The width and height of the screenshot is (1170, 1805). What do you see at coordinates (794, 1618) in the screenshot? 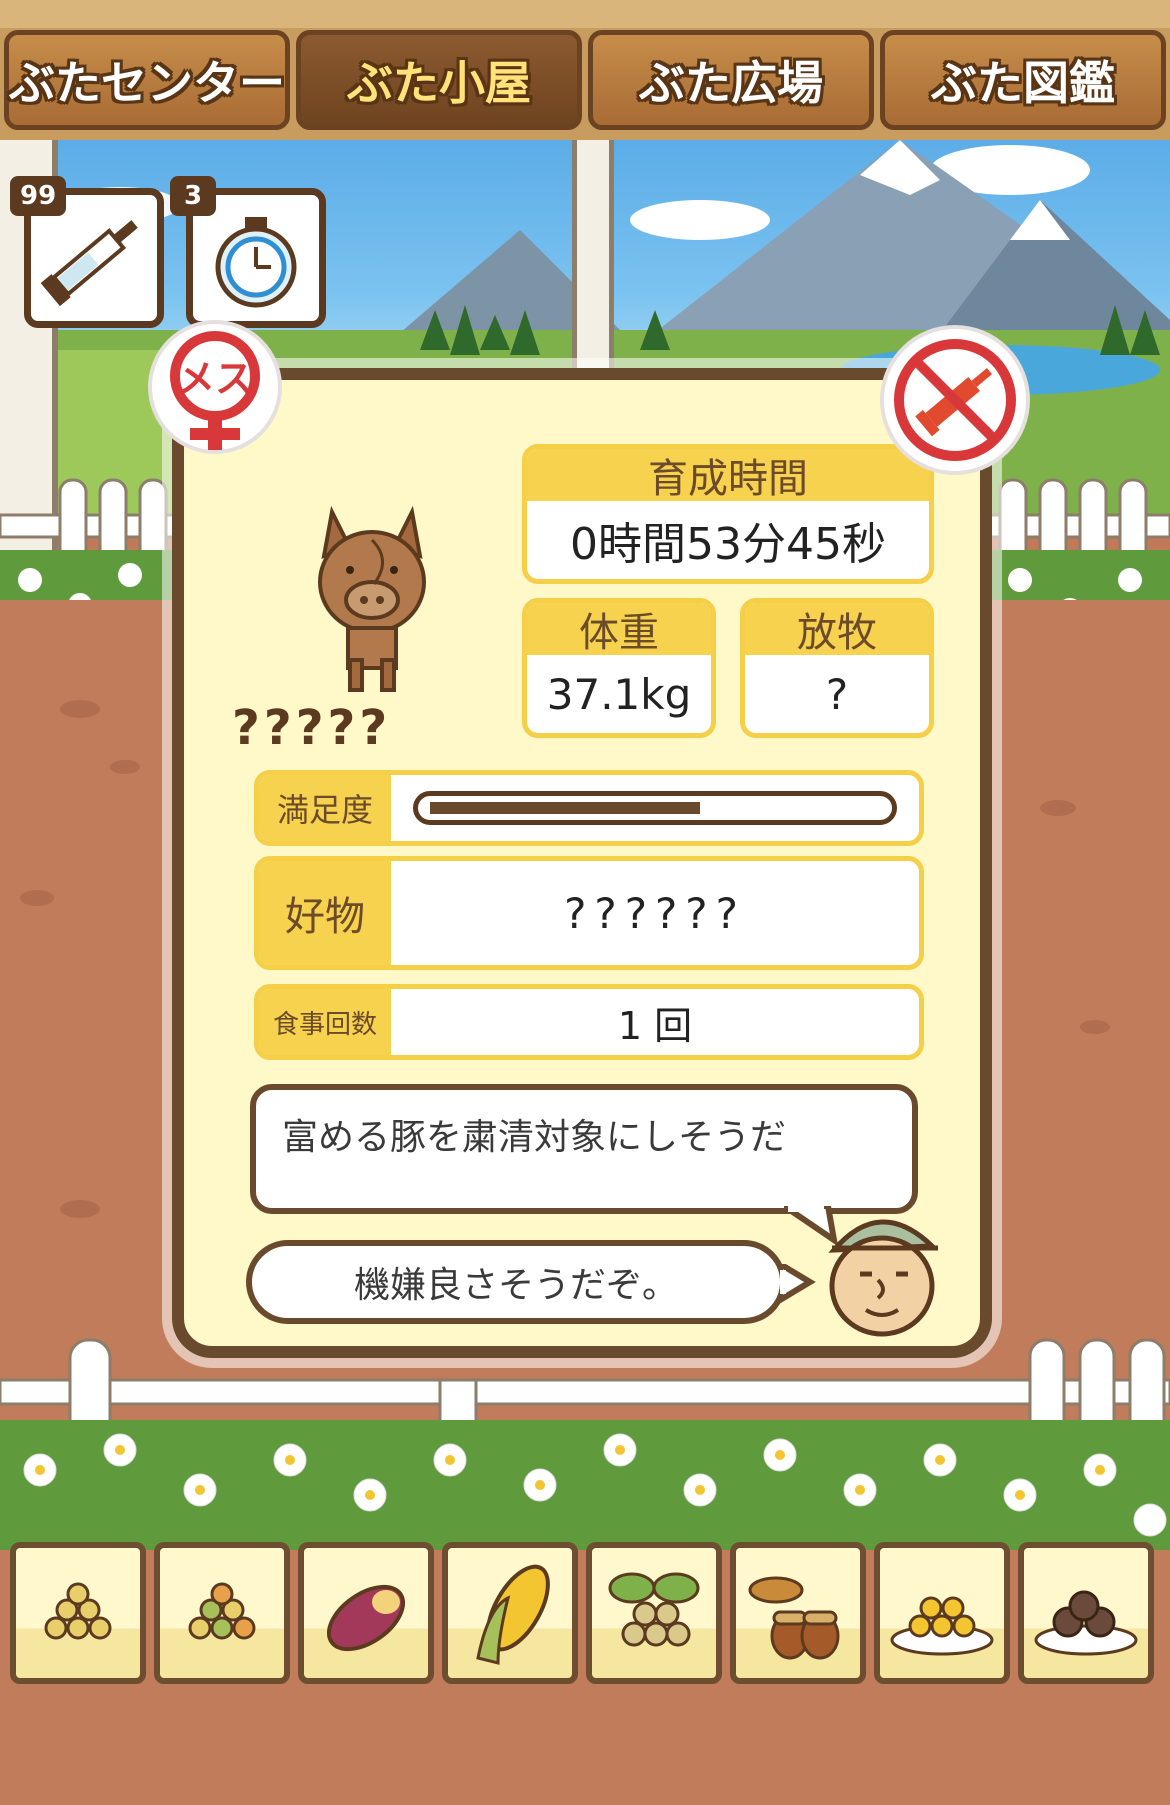
I see `acorn-icon` at bounding box center [794, 1618].